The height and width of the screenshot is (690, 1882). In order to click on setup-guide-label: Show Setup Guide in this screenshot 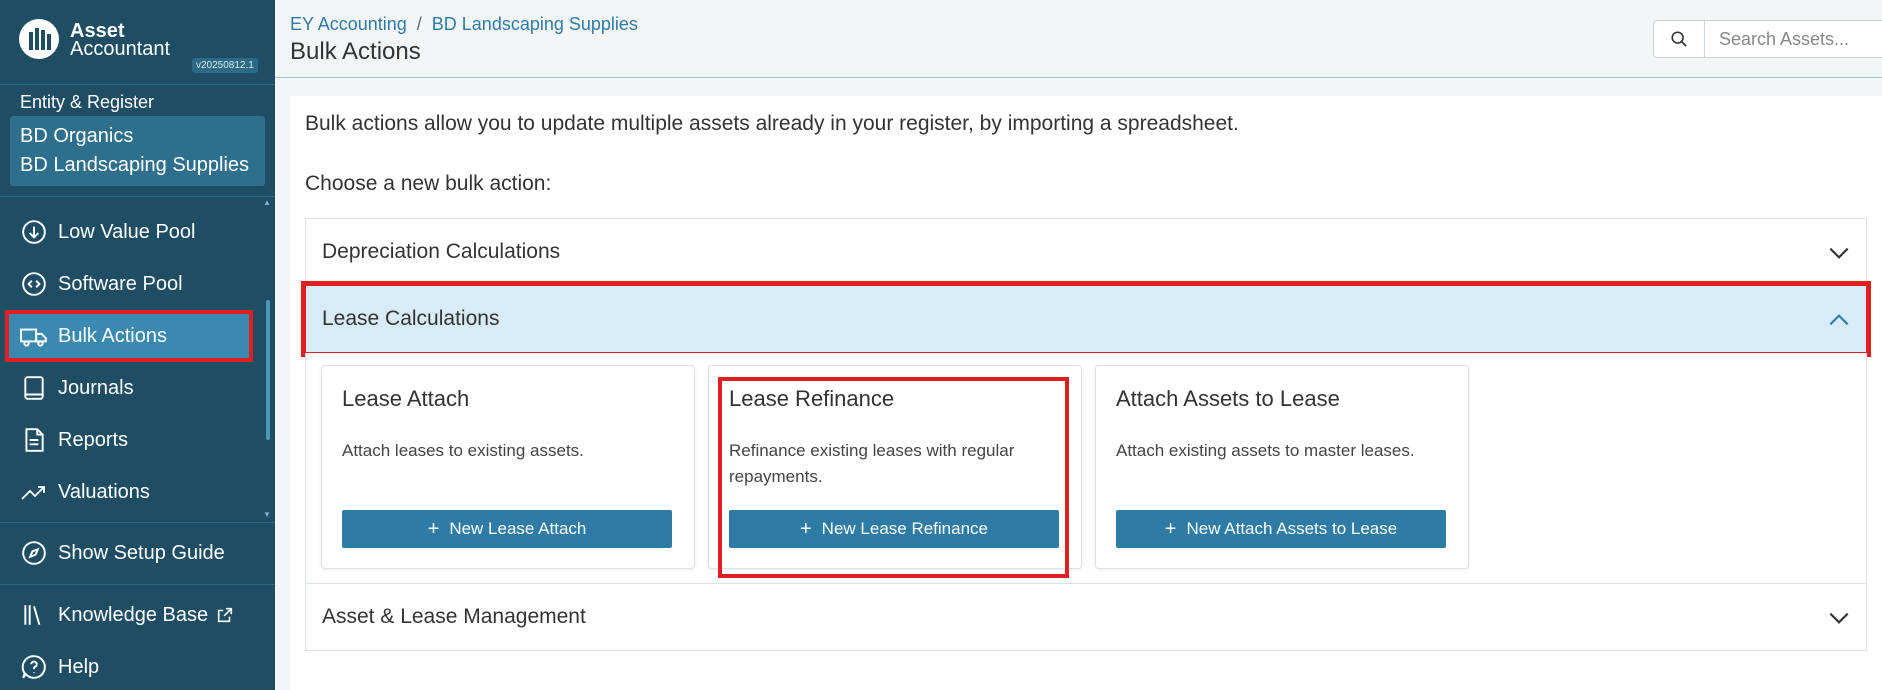, I will do `click(141, 552)`.